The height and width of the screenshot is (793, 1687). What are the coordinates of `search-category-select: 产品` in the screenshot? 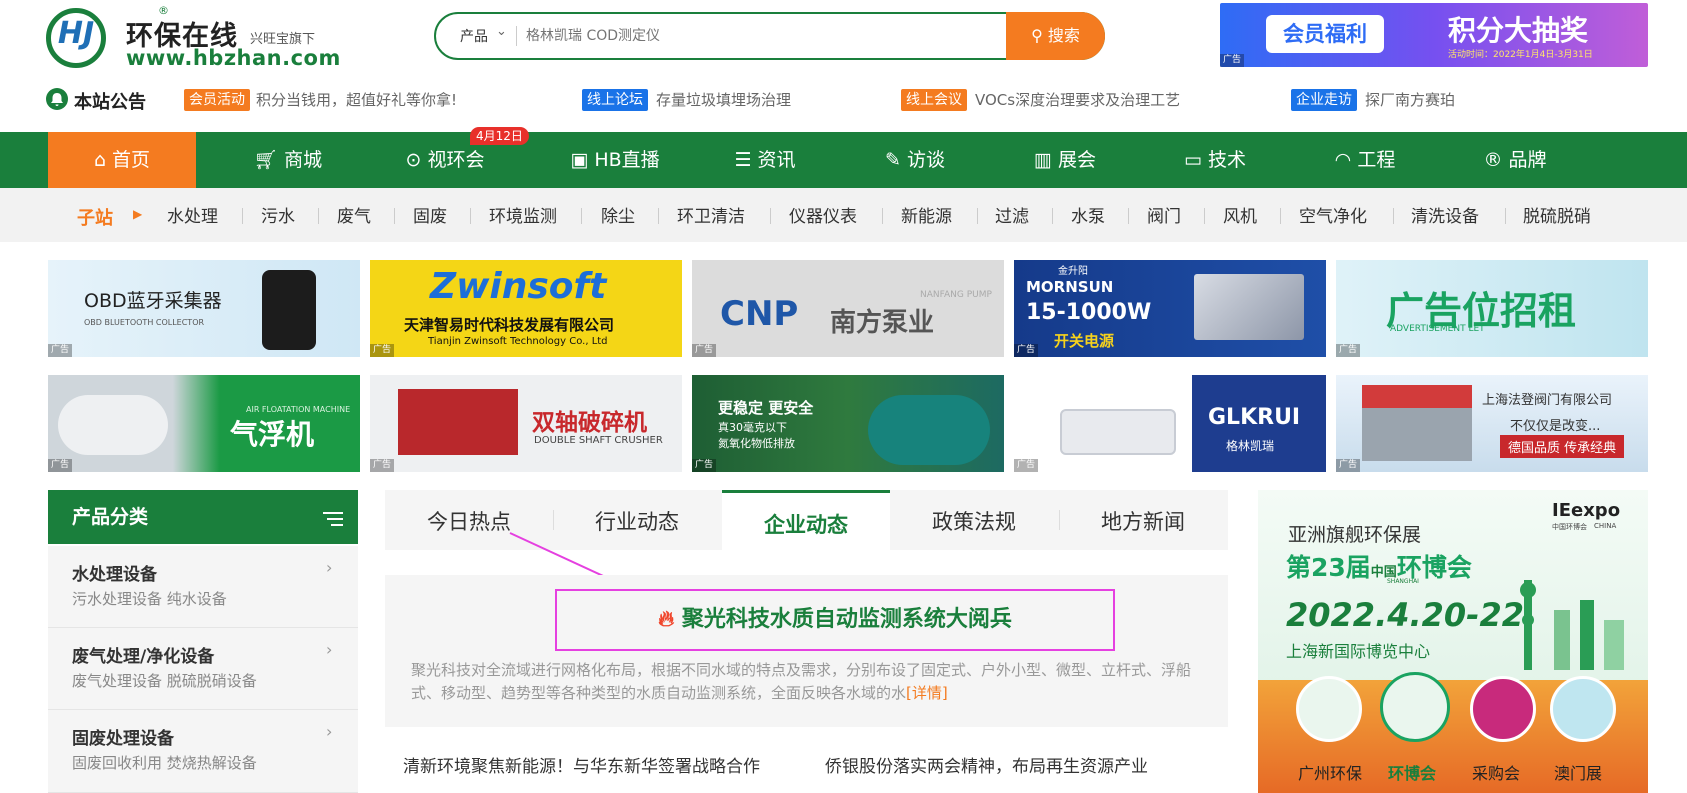 It's located at (474, 36).